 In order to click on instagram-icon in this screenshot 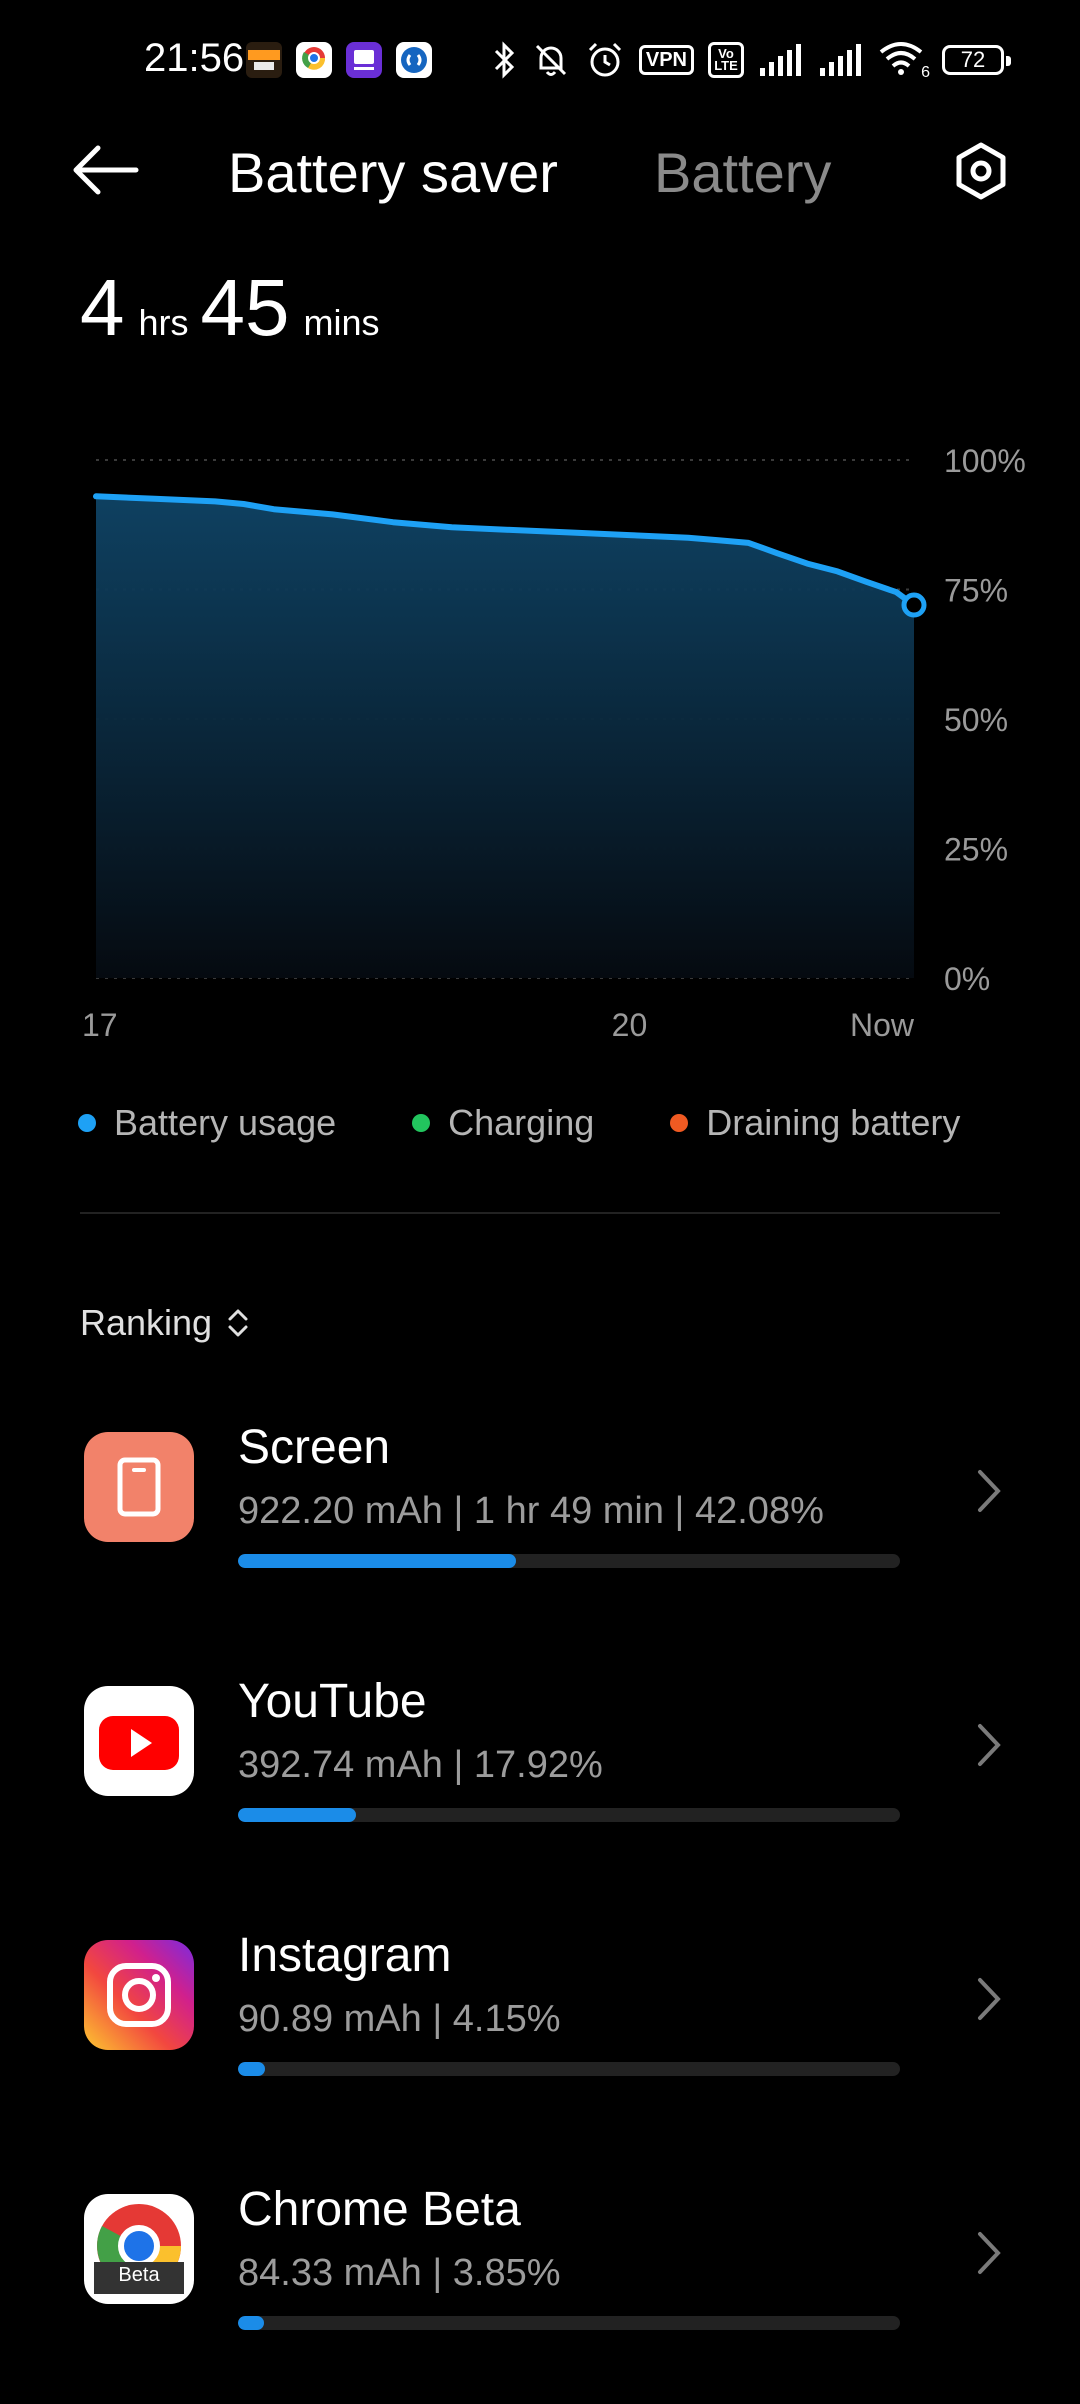, I will do `click(139, 1995)`.